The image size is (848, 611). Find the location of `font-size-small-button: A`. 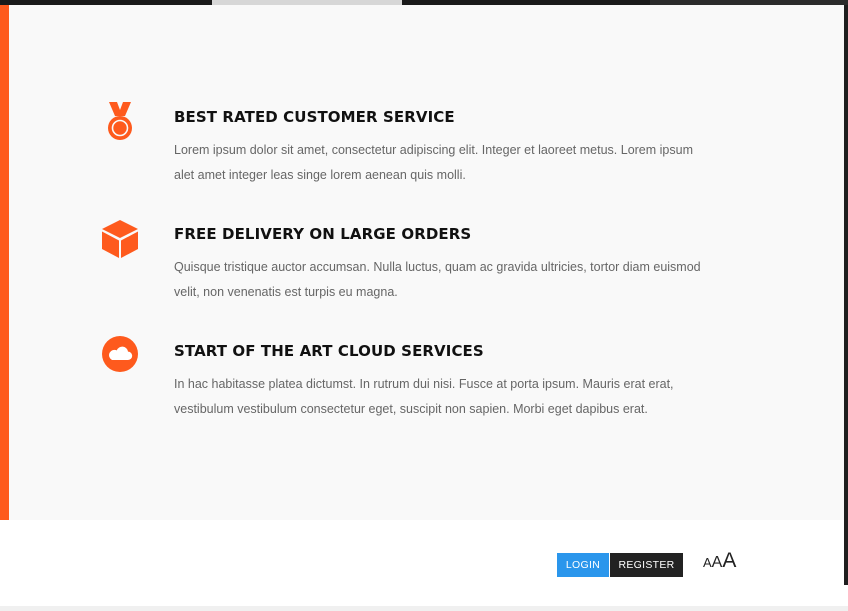

font-size-small-button: A is located at coordinates (707, 562).